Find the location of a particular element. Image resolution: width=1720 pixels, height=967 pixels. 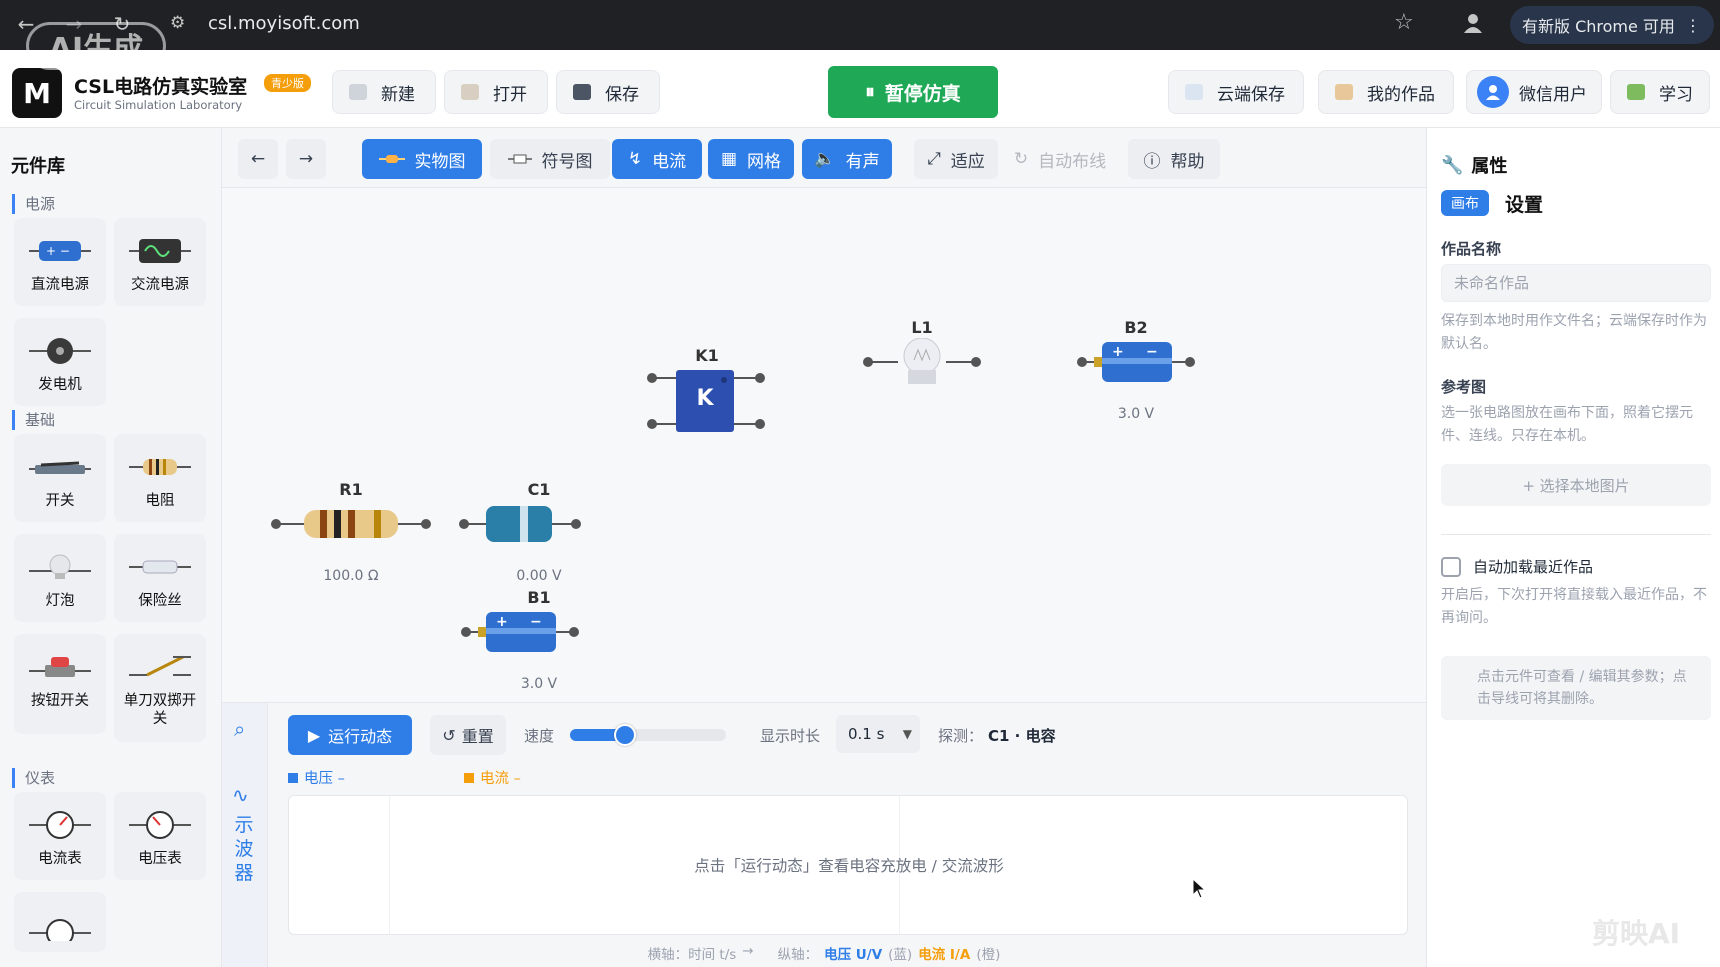

library-item-label: 交流电源 is located at coordinates (160, 285).